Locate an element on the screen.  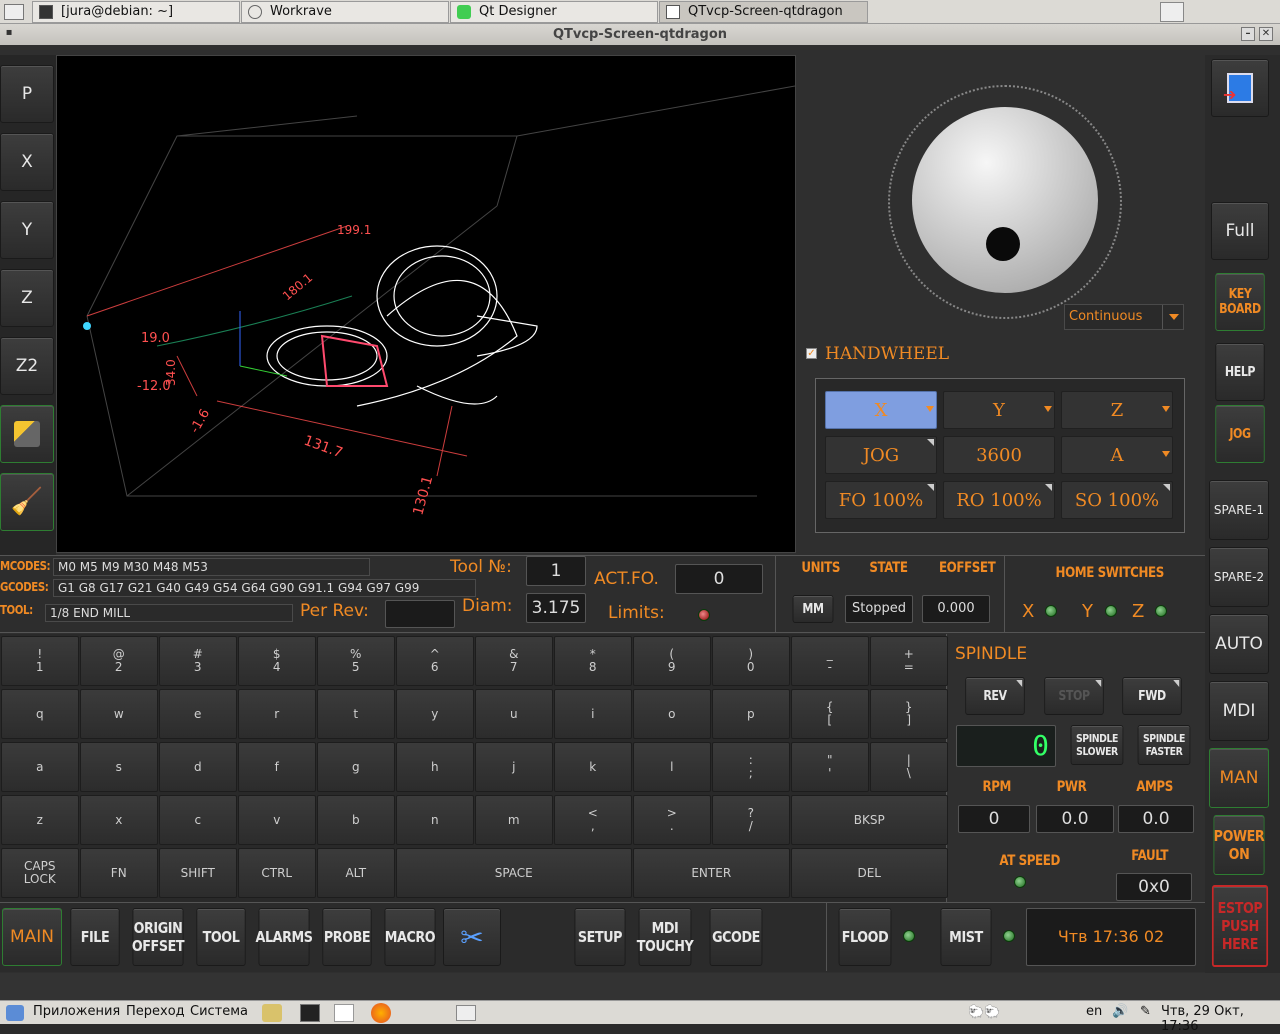
key-row3-7: k is located at coordinates (593, 767).